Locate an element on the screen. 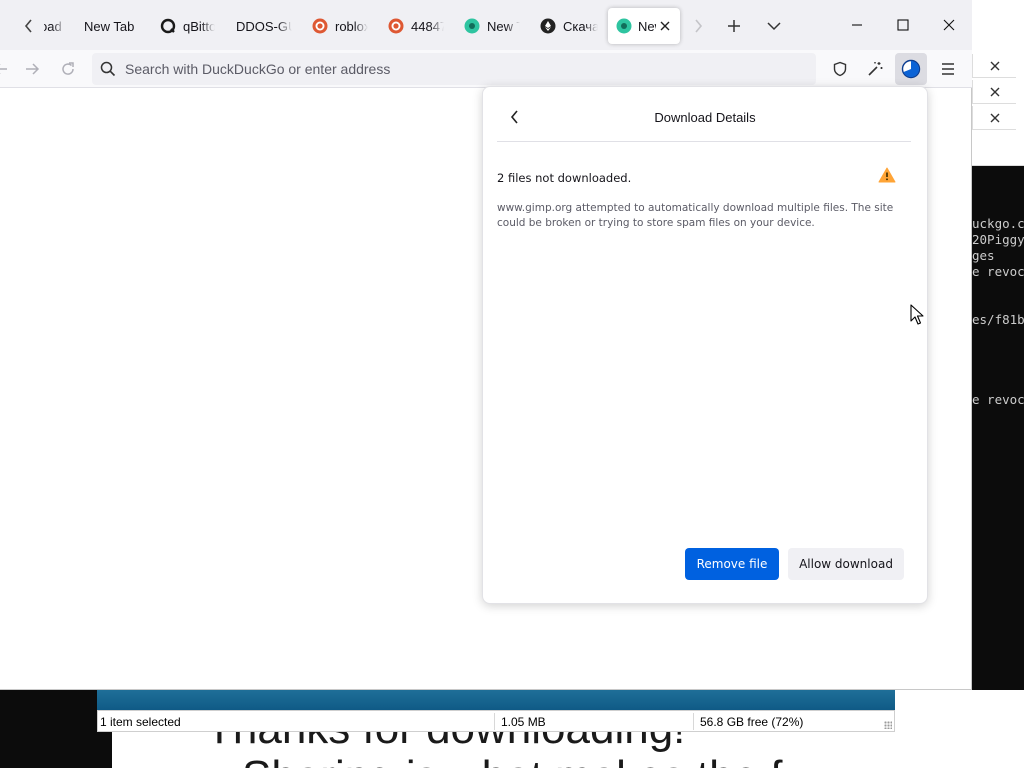 This screenshot has height=768, width=1024. tab-download-page: Скачать is located at coordinates (569, 26).